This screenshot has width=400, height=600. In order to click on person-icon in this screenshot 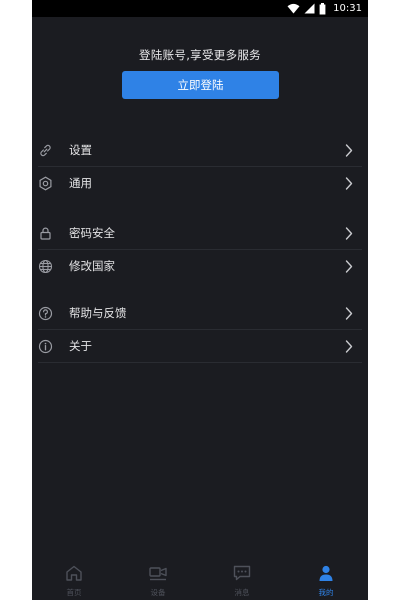, I will do `click(326, 573)`.